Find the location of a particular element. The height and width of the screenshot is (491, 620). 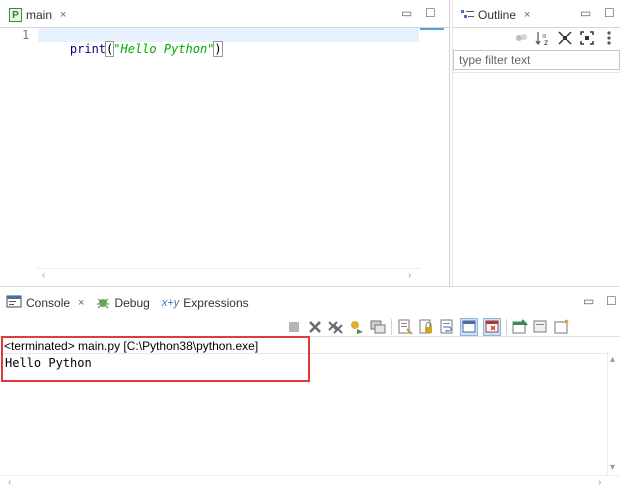

svg-text: z is located at coordinates (546, 42).